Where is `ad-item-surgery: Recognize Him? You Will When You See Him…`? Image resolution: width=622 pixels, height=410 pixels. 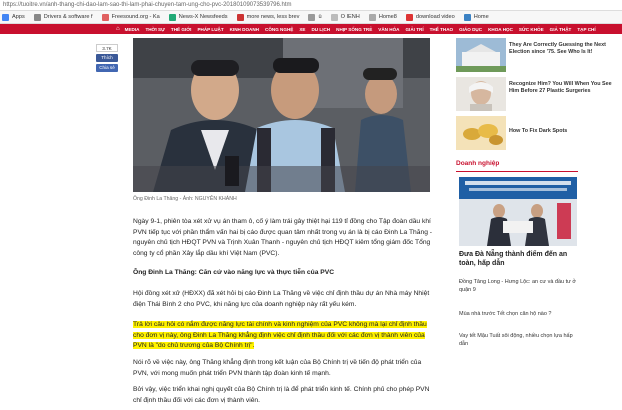
ad-item-surgery: Recognize Him? You Will When You See Him… is located at coordinates (539, 95).